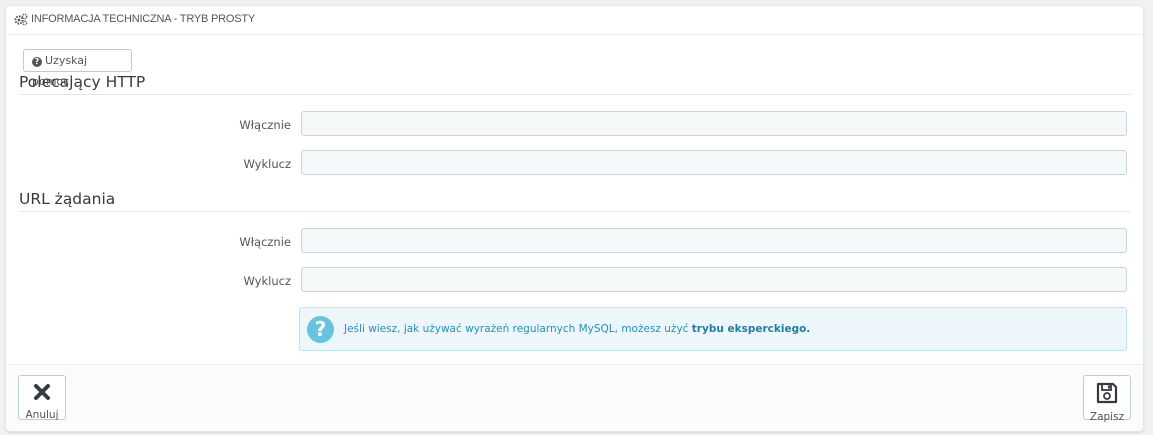  I want to click on floppy-disk-icon, so click(1107, 393).